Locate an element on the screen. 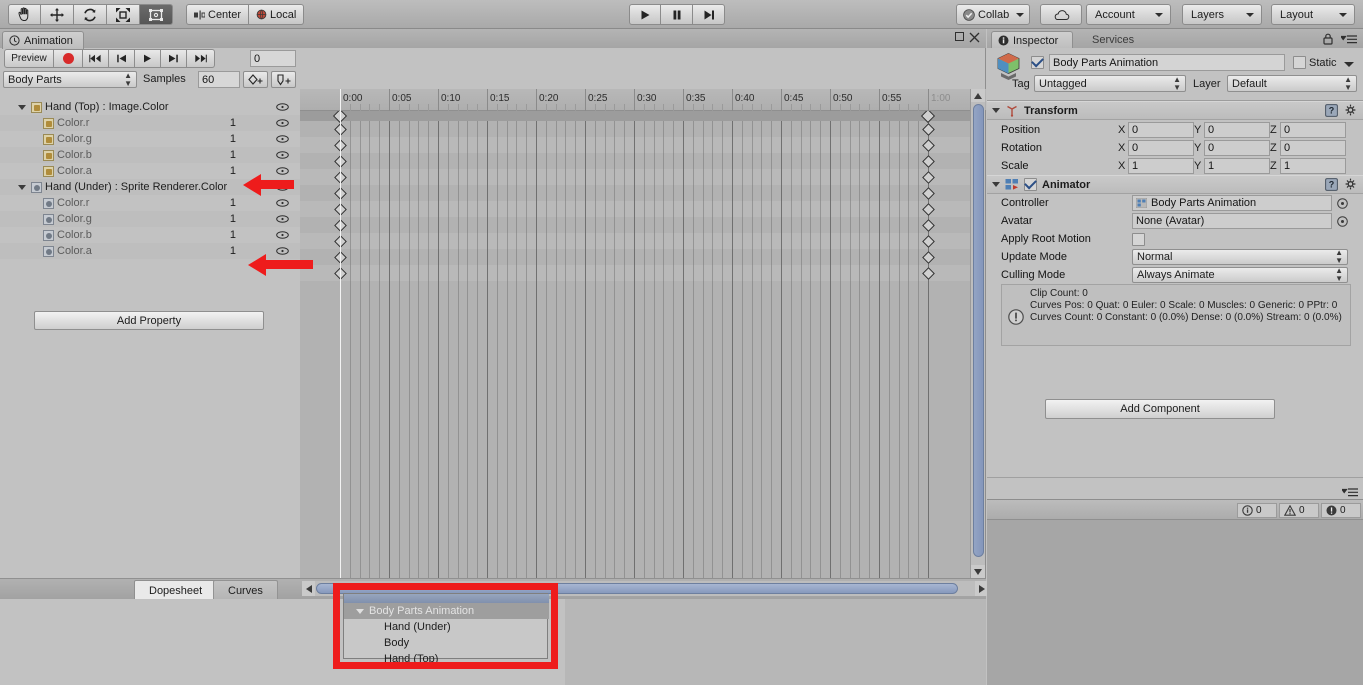 The image size is (1363, 685). scroll-up-arrow is located at coordinates (978, 95).